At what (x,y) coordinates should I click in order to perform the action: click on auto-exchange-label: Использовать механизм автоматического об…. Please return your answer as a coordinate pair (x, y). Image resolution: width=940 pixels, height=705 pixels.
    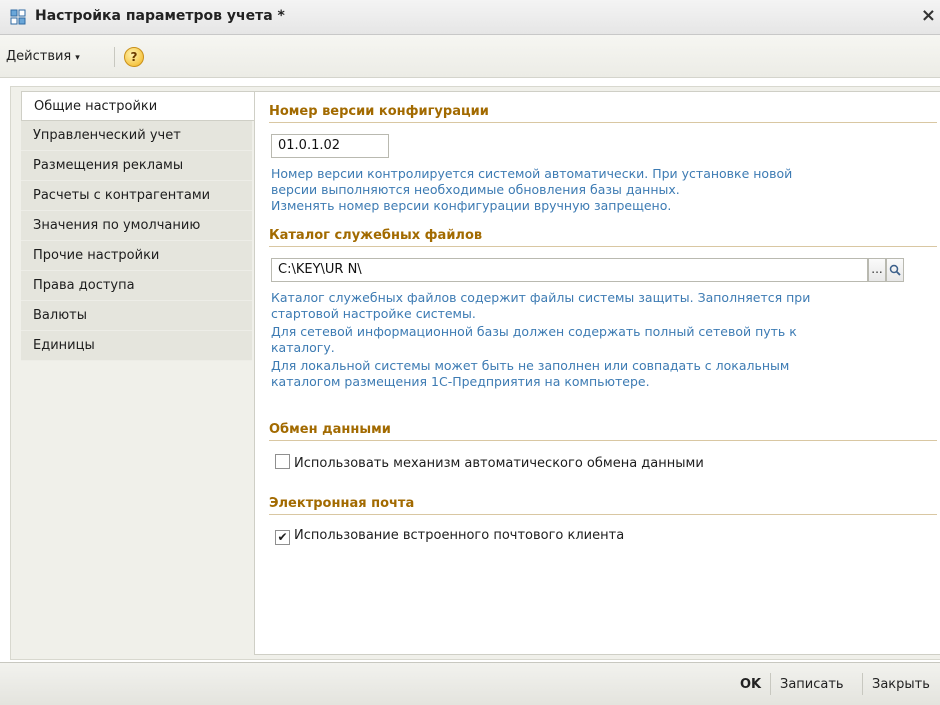
    Looking at the image, I should click on (499, 463).